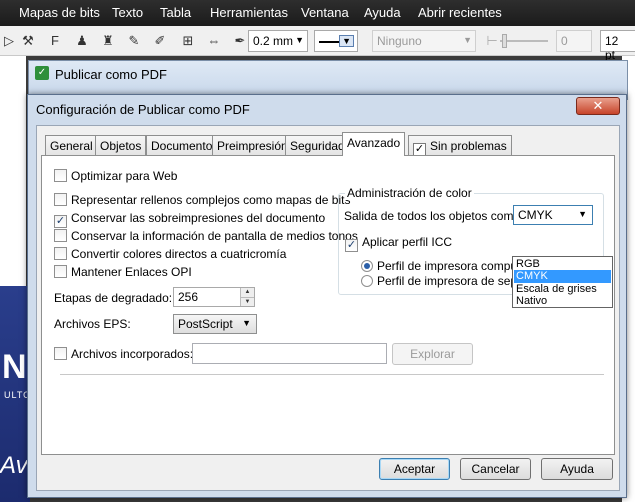 The height and width of the screenshot is (502, 635). I want to click on color-output-dropdown: RGB CMYK Escala de grises Nativo, so click(562, 282).